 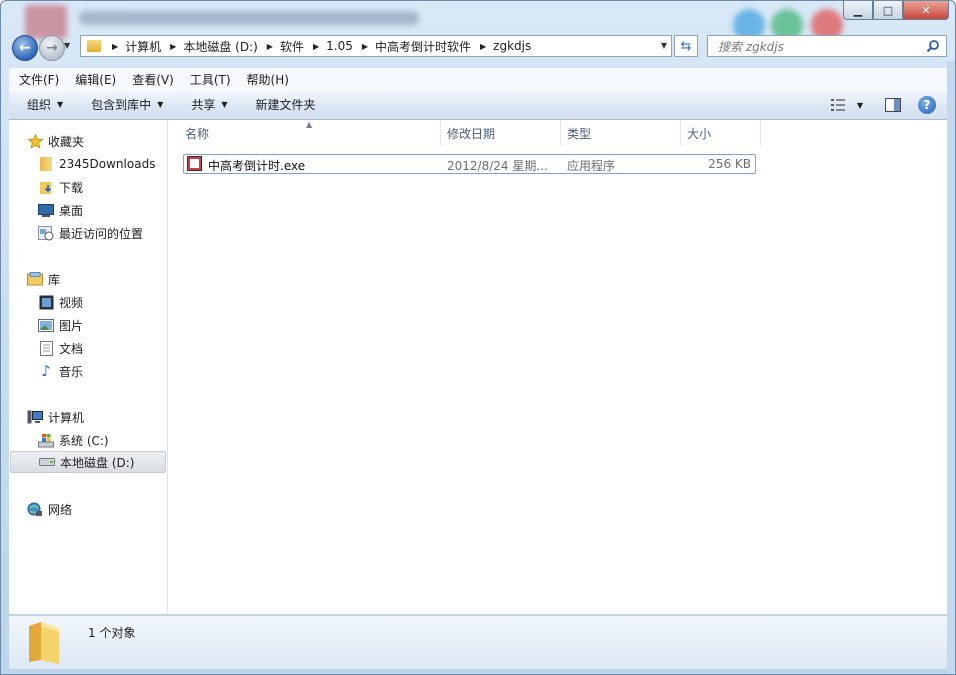 What do you see at coordinates (60, 348) in the screenshot?
I see `sidebar-item-documents: 文档` at bounding box center [60, 348].